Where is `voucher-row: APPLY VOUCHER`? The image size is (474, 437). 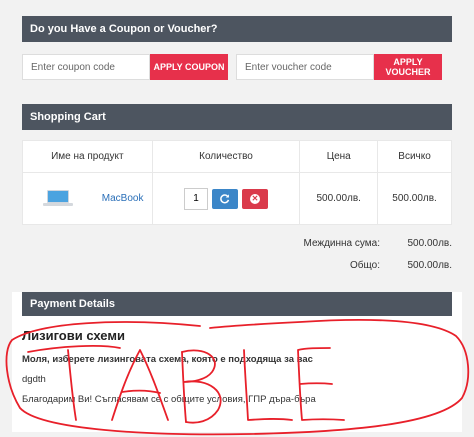 voucher-row: APPLY VOUCHER is located at coordinates (339, 67).